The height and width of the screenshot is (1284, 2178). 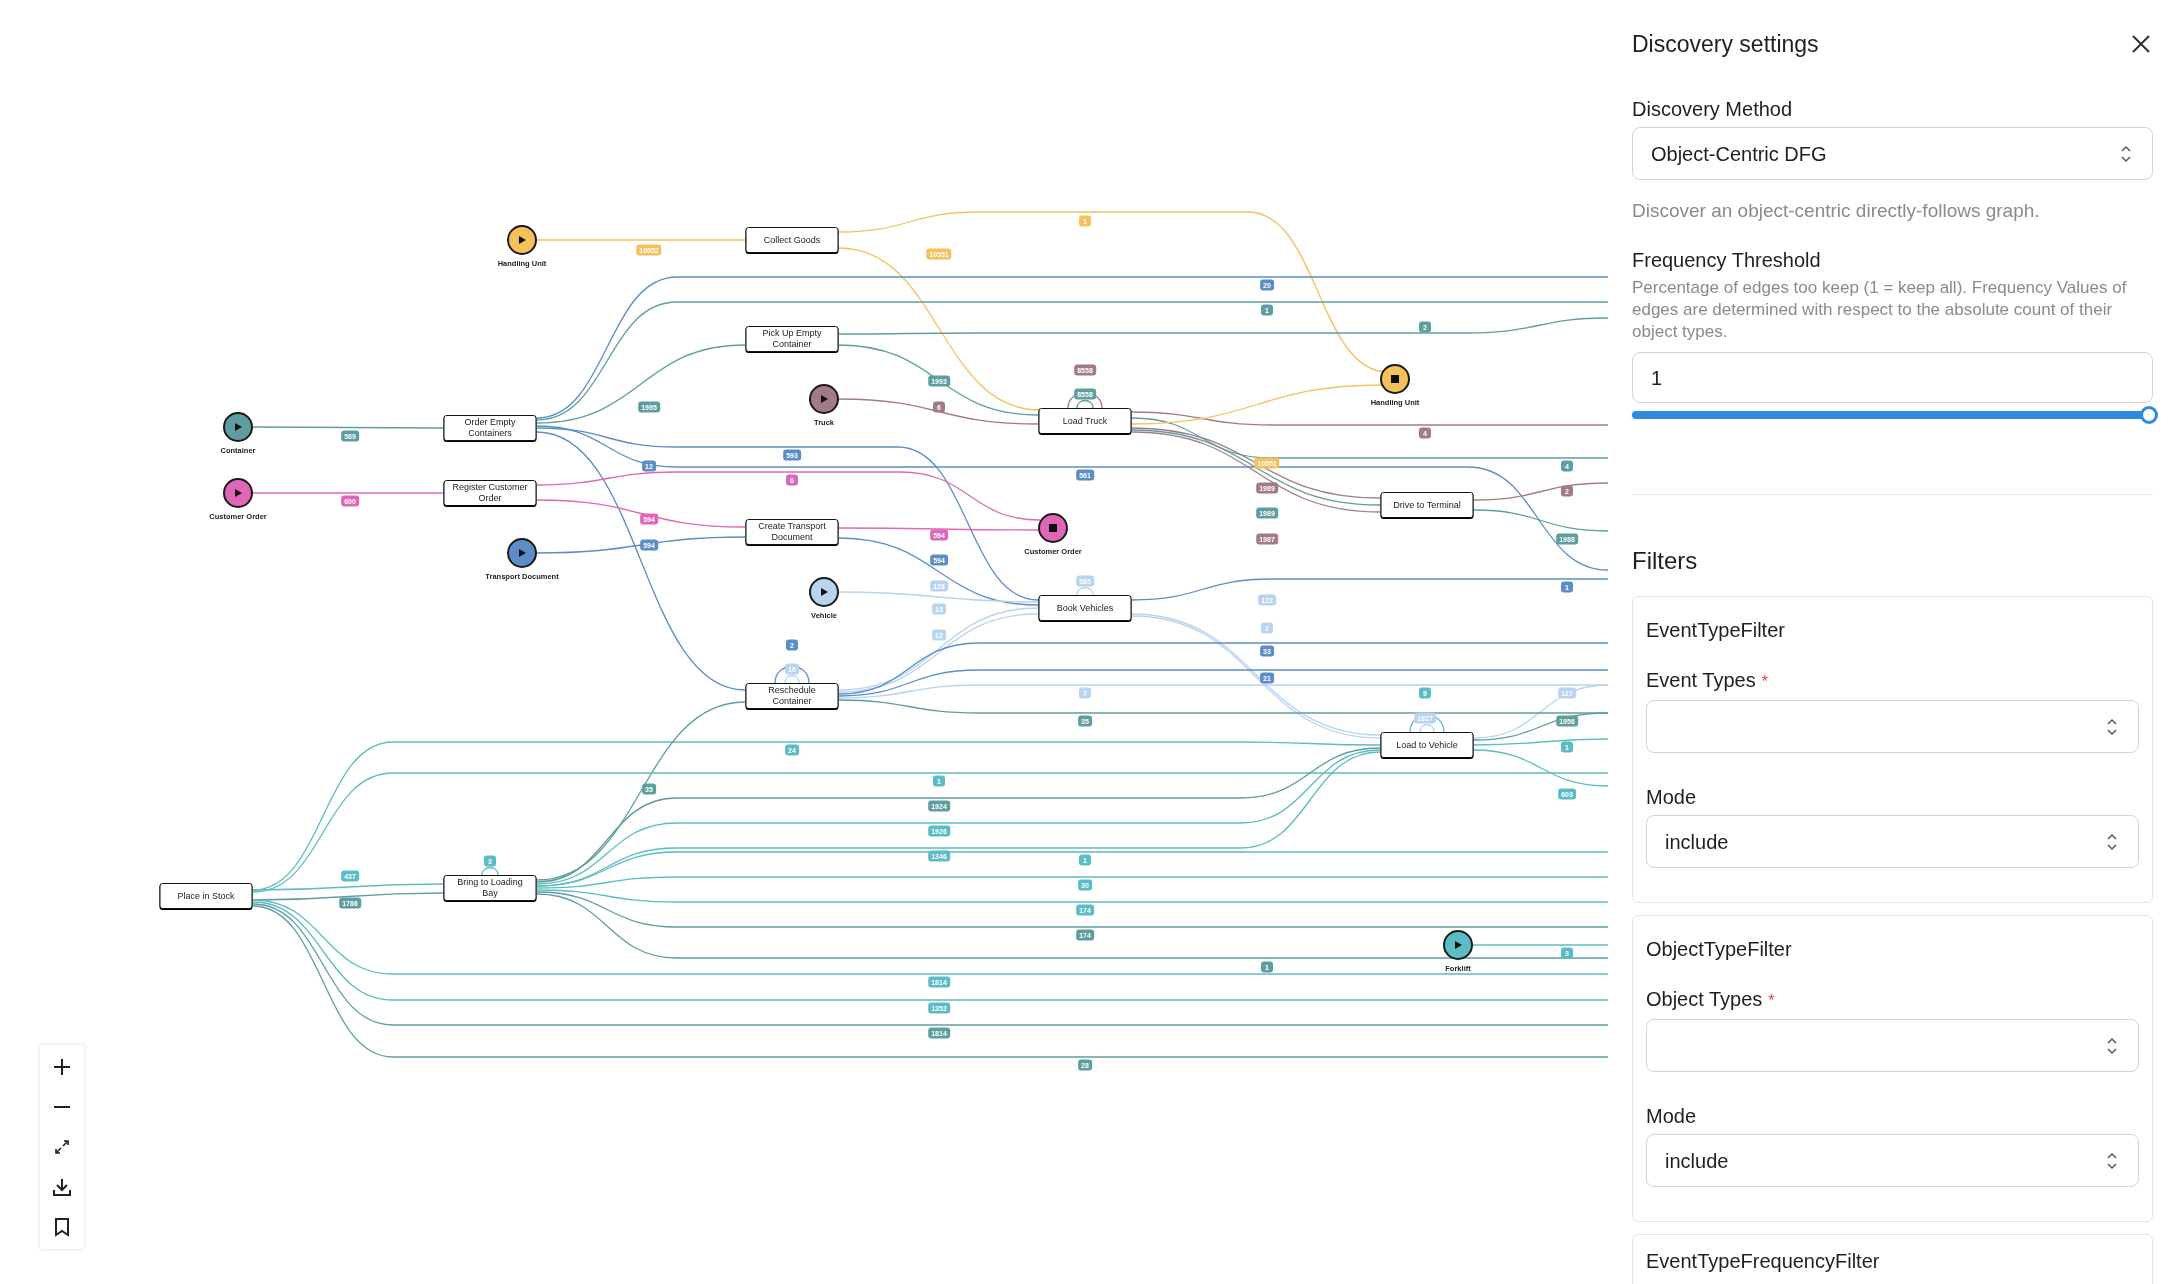 I want to click on plus-icon, so click(x=62, y=1067).